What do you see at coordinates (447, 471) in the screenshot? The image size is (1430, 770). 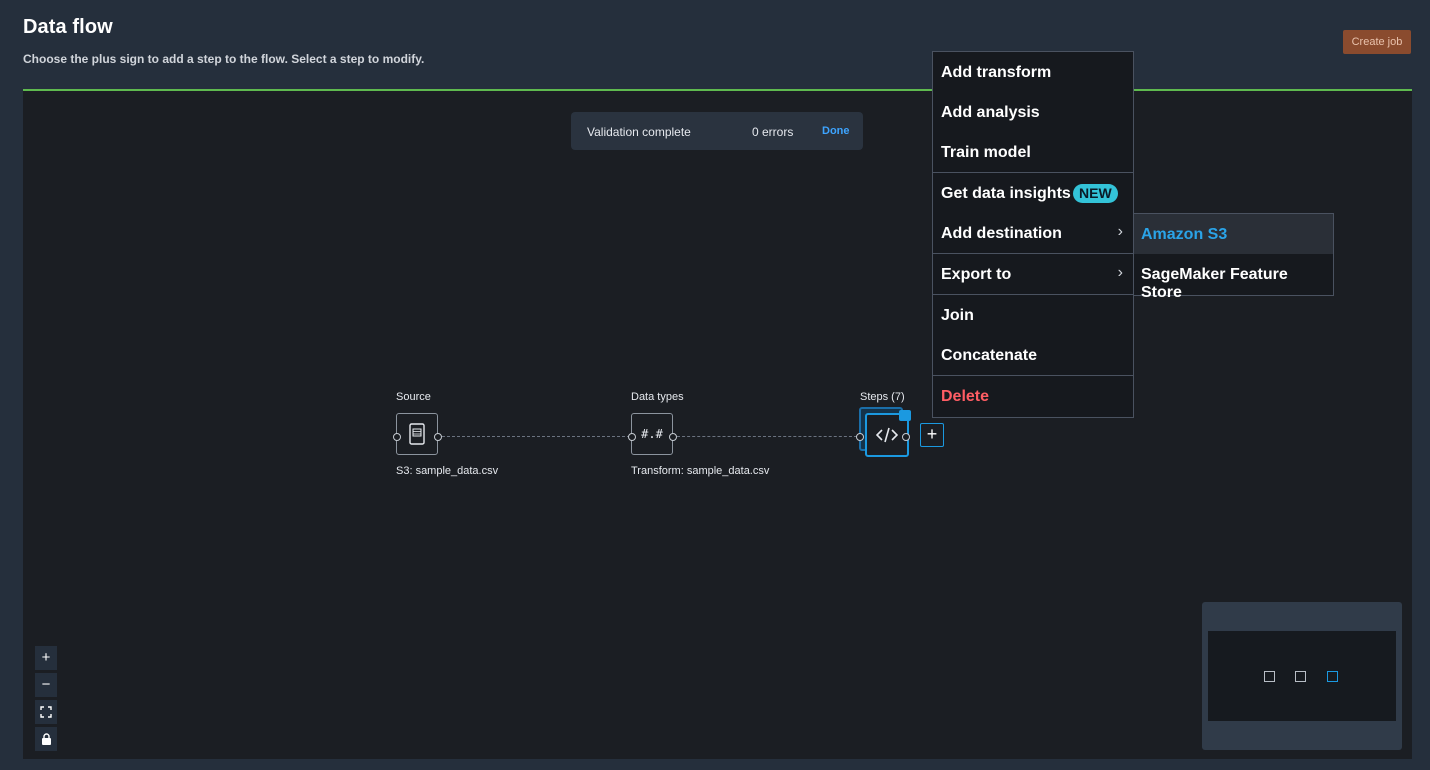 I see `node-caption-source: S3: sample_data.csv` at bounding box center [447, 471].